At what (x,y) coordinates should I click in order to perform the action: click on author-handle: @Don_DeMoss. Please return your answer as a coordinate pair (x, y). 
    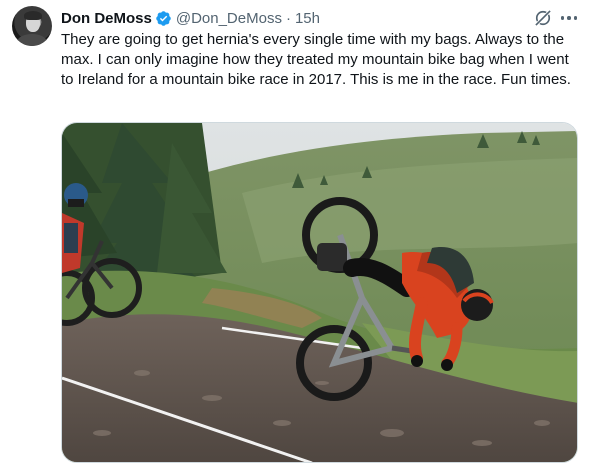
    Looking at the image, I should click on (229, 18).